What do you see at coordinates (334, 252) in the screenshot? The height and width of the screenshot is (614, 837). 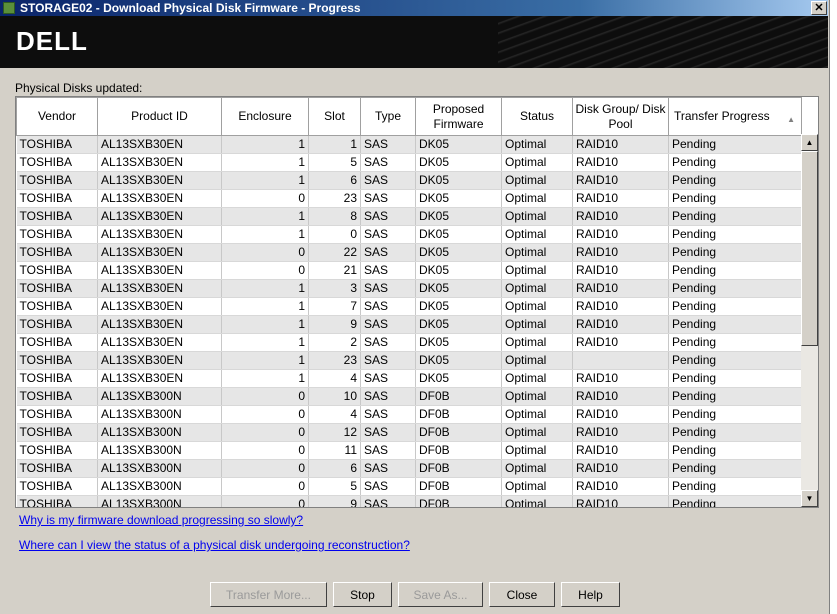 I see `cell-slot: 22` at bounding box center [334, 252].